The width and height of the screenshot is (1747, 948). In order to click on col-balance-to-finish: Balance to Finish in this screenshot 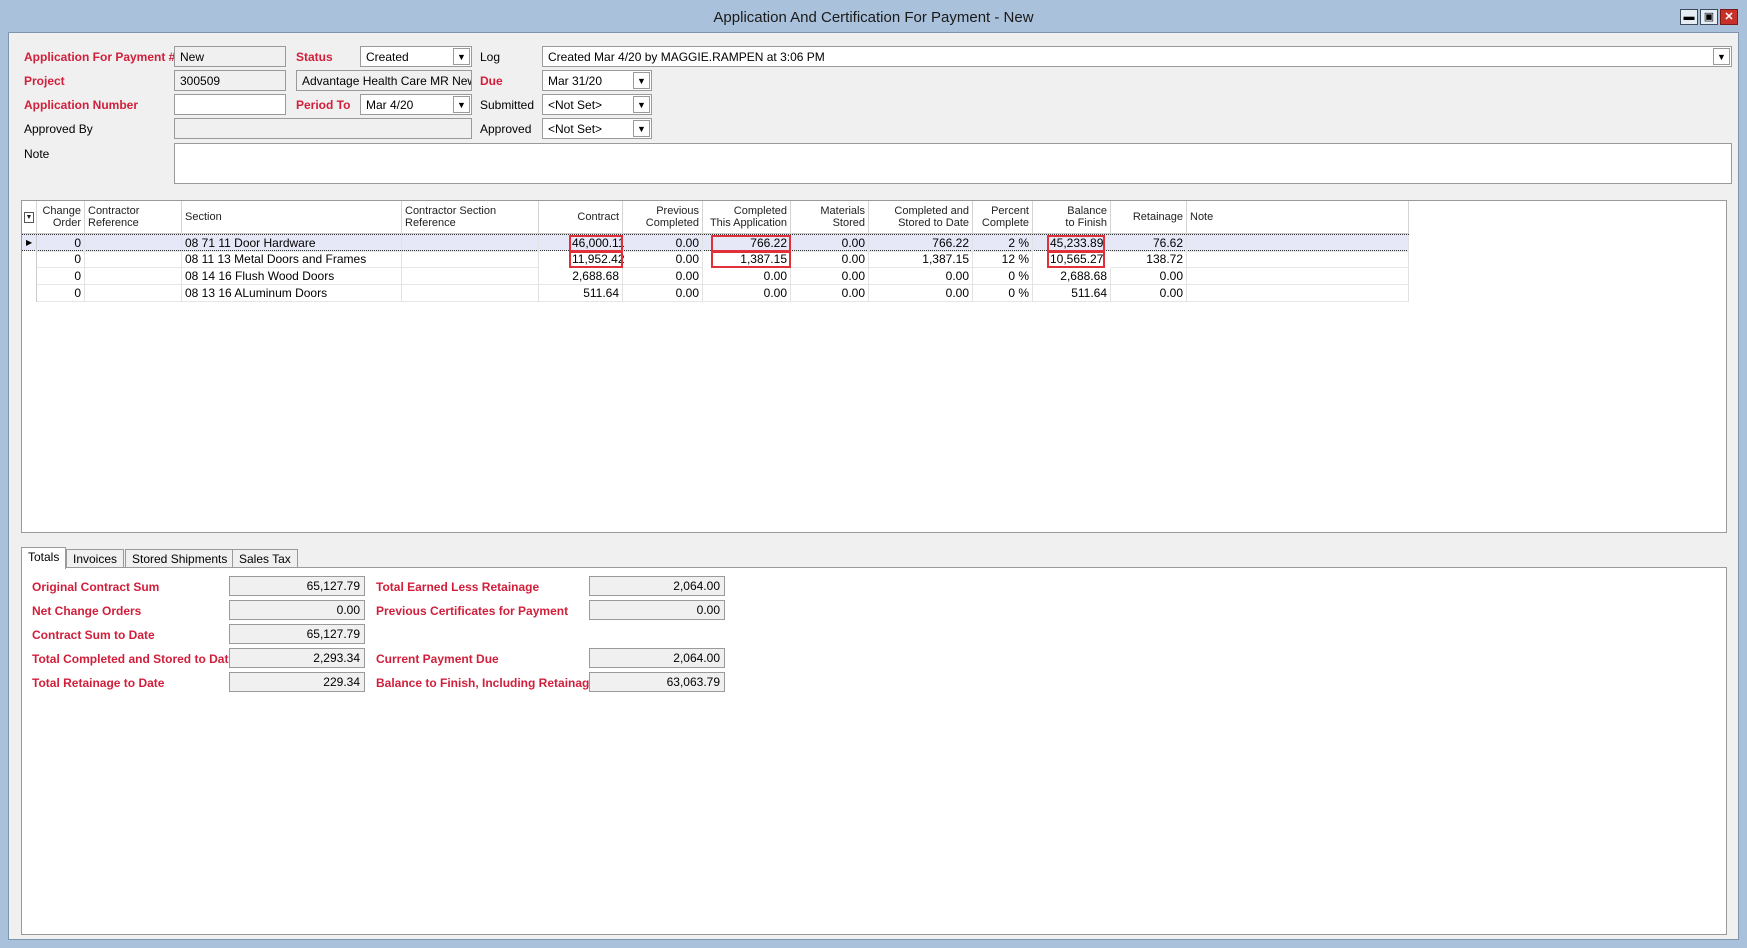, I will do `click(1072, 217)`.